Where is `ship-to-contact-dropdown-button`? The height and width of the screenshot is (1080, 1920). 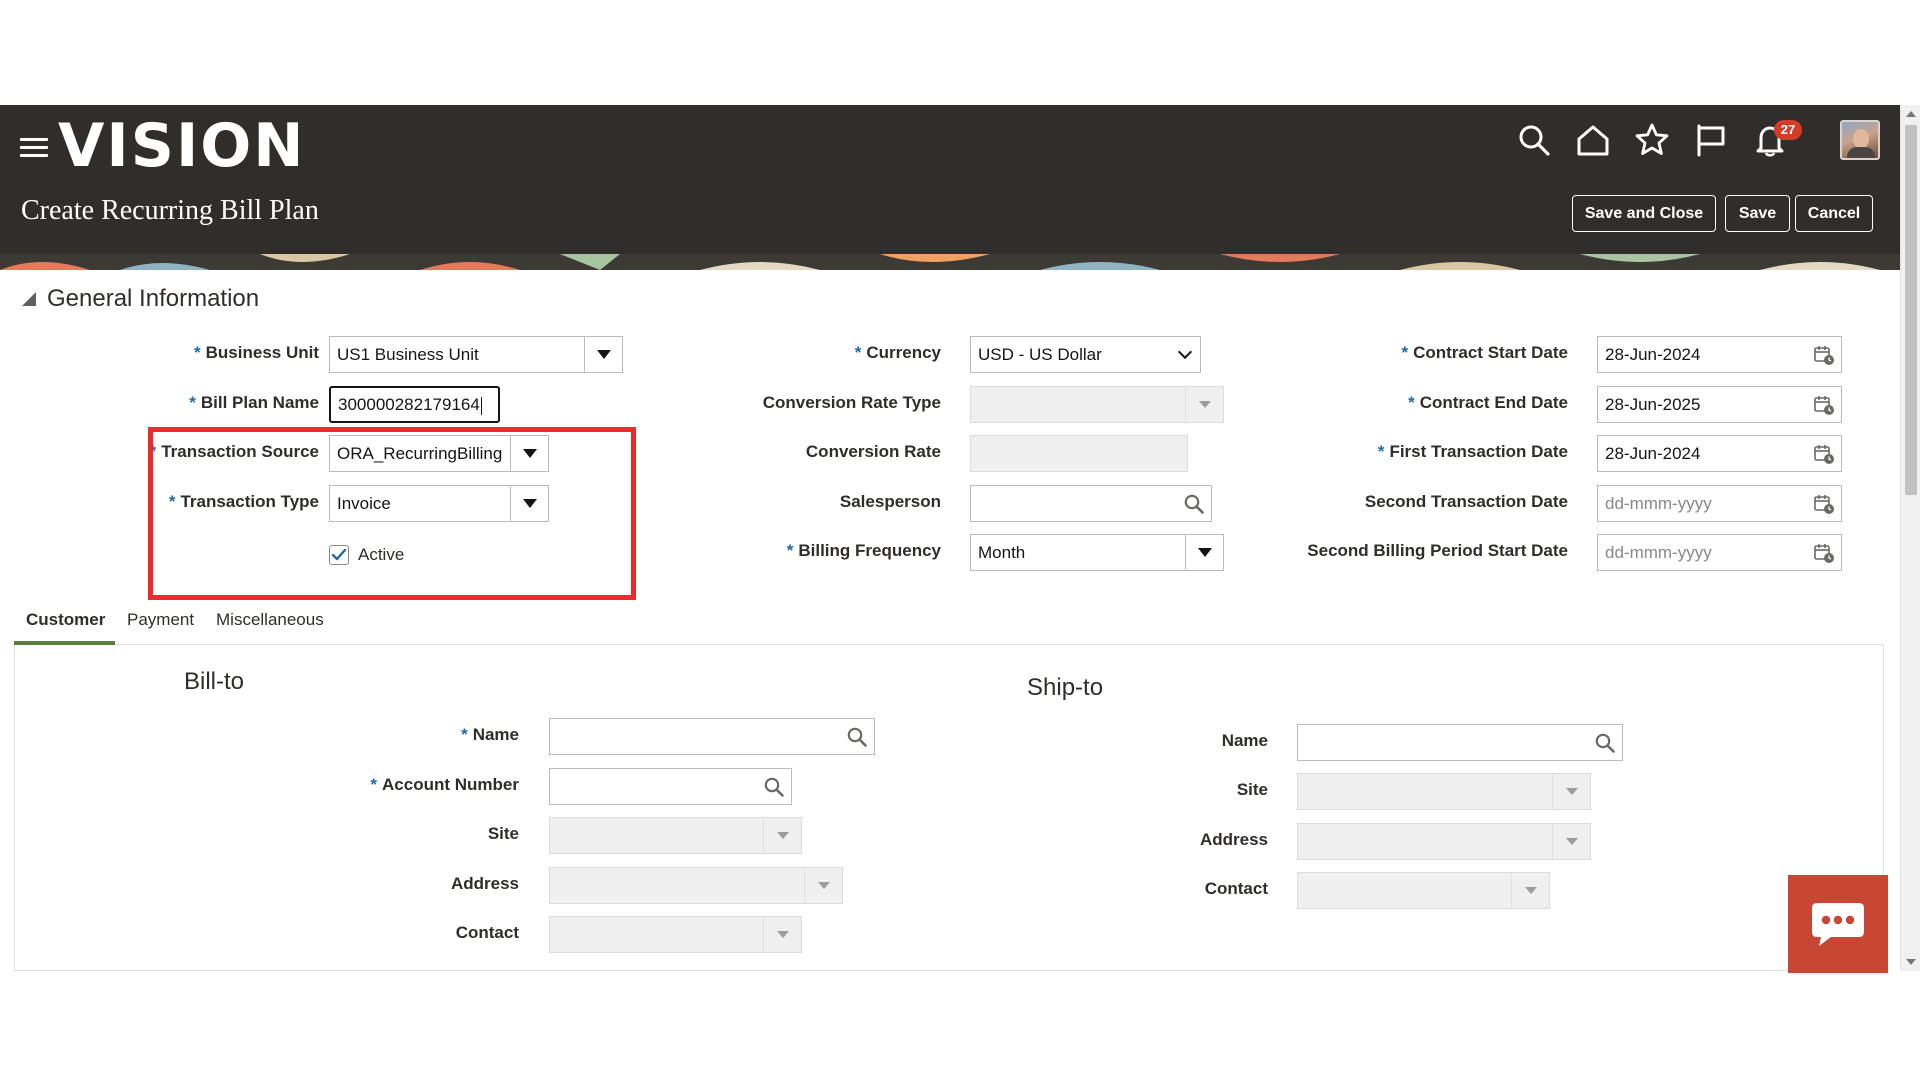
ship-to-contact-dropdown-button is located at coordinates (1530, 890).